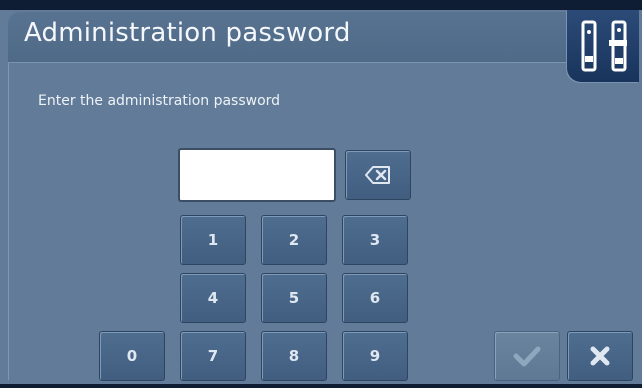 This screenshot has width=642, height=388. I want to click on key-7: 7, so click(213, 356).